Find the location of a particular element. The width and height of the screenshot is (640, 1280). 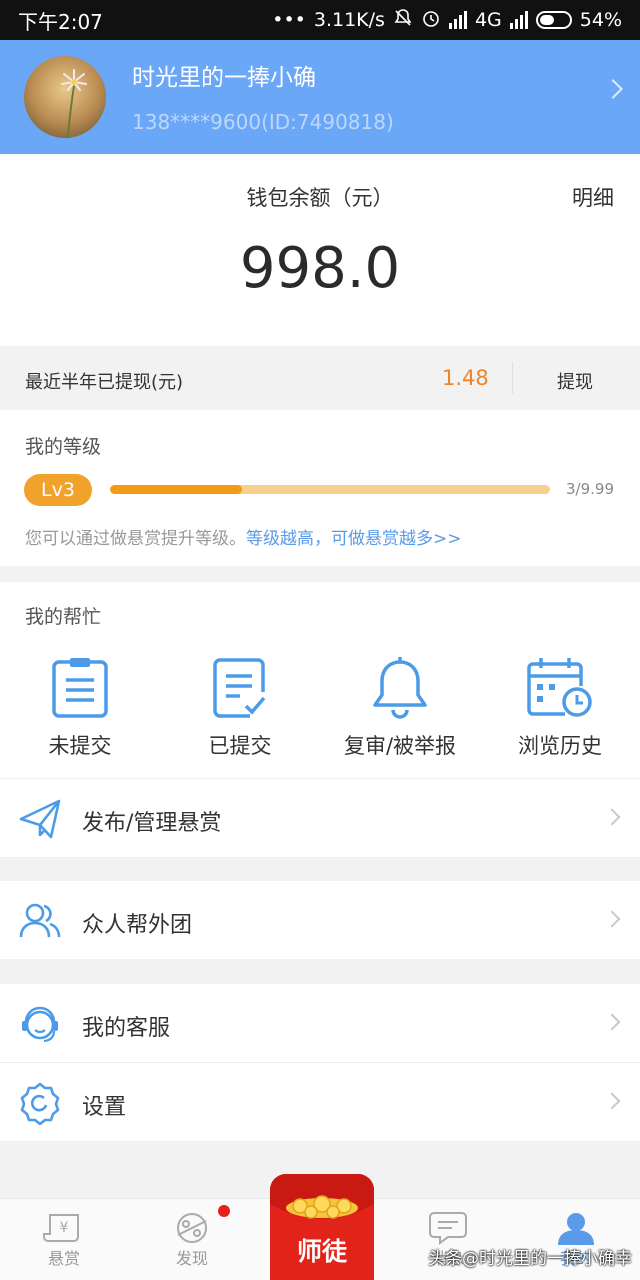

nav-item-mentor: 师徒 is located at coordinates (322, 1227).